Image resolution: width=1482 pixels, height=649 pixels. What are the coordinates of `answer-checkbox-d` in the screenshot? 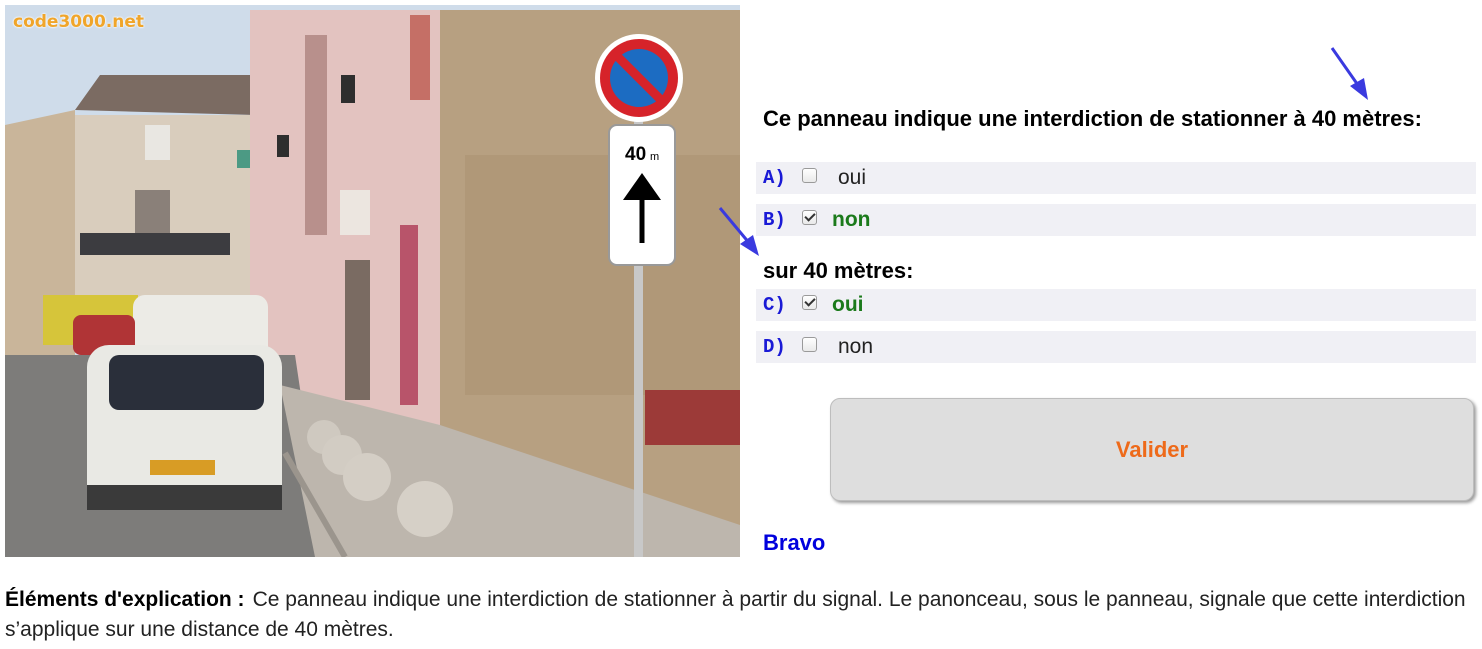 It's located at (809, 344).